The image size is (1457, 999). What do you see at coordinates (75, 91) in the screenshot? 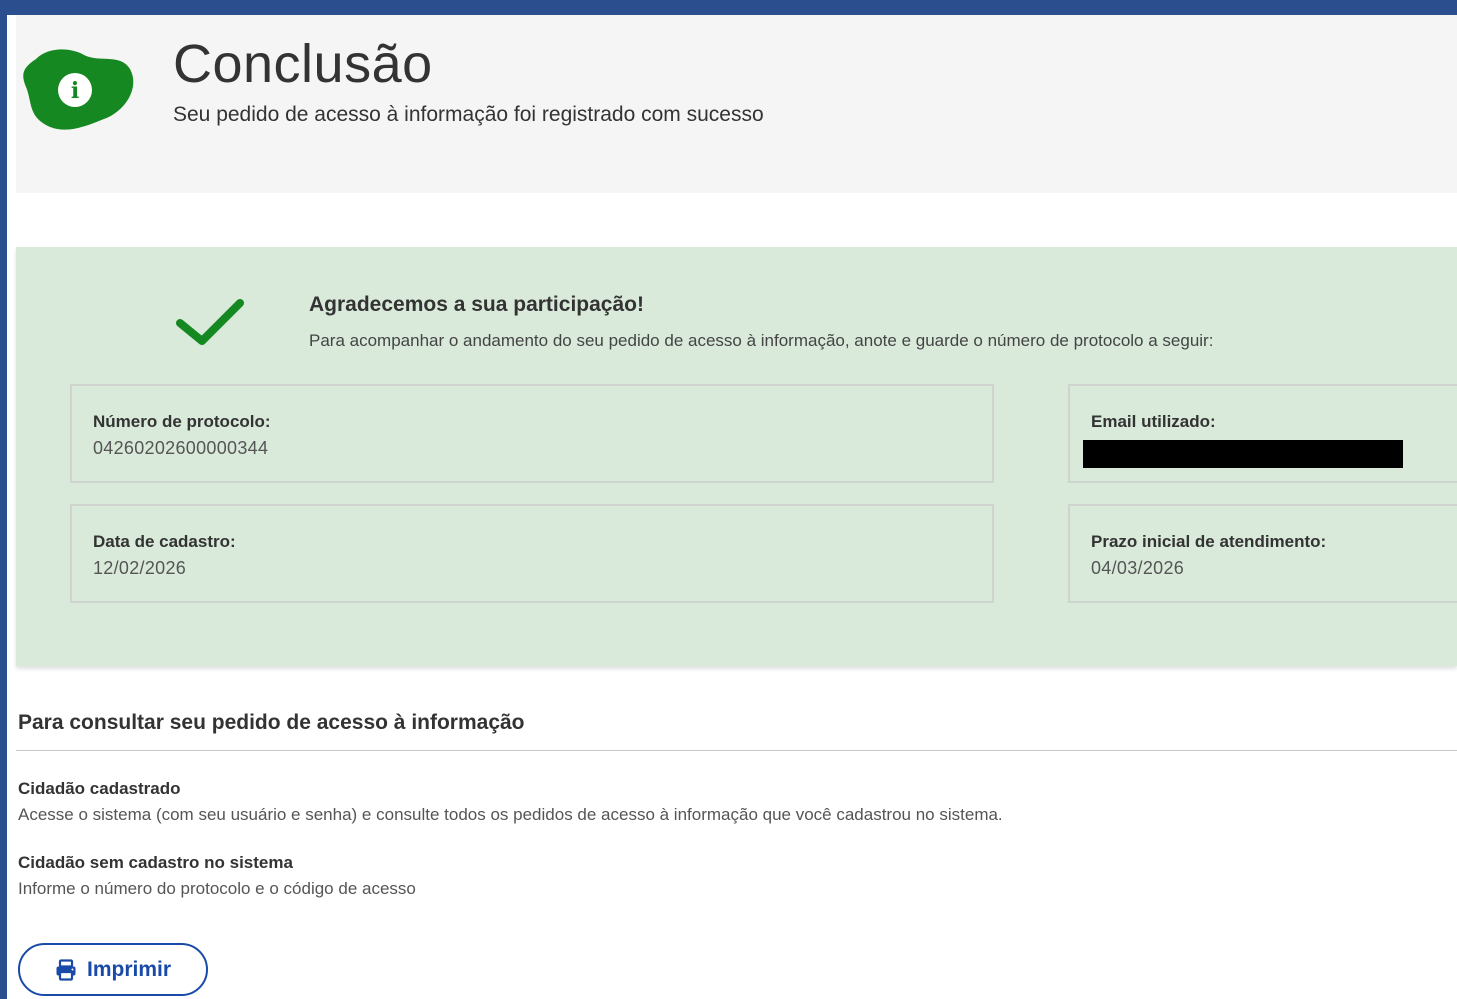
I see `svg-text: i` at bounding box center [75, 91].